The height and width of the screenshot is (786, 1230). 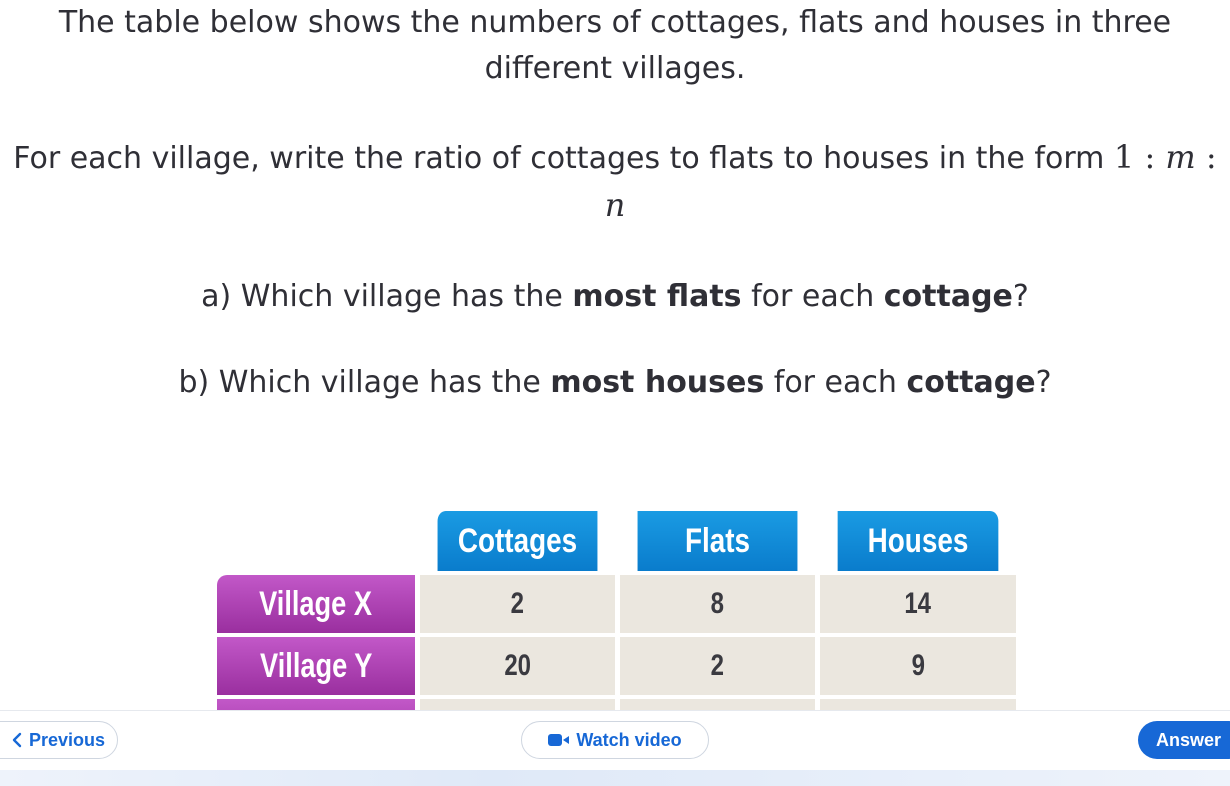 What do you see at coordinates (1043, 382) in the screenshot?
I see `part-b-suffix: ?` at bounding box center [1043, 382].